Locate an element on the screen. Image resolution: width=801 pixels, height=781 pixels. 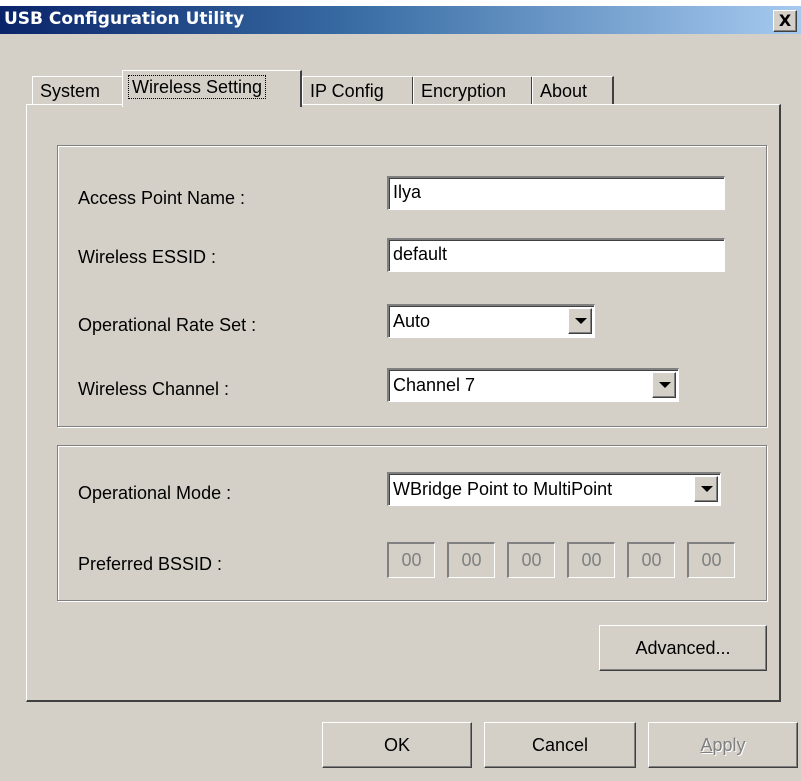
close-button: X is located at coordinates (785, 21).